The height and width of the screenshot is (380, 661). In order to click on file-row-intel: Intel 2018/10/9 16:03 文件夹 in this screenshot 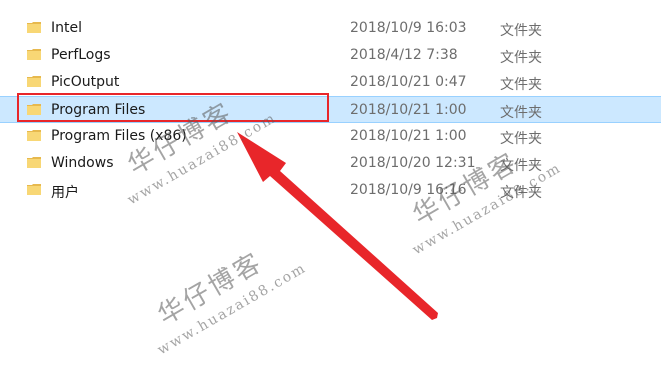, I will do `click(330, 28)`.